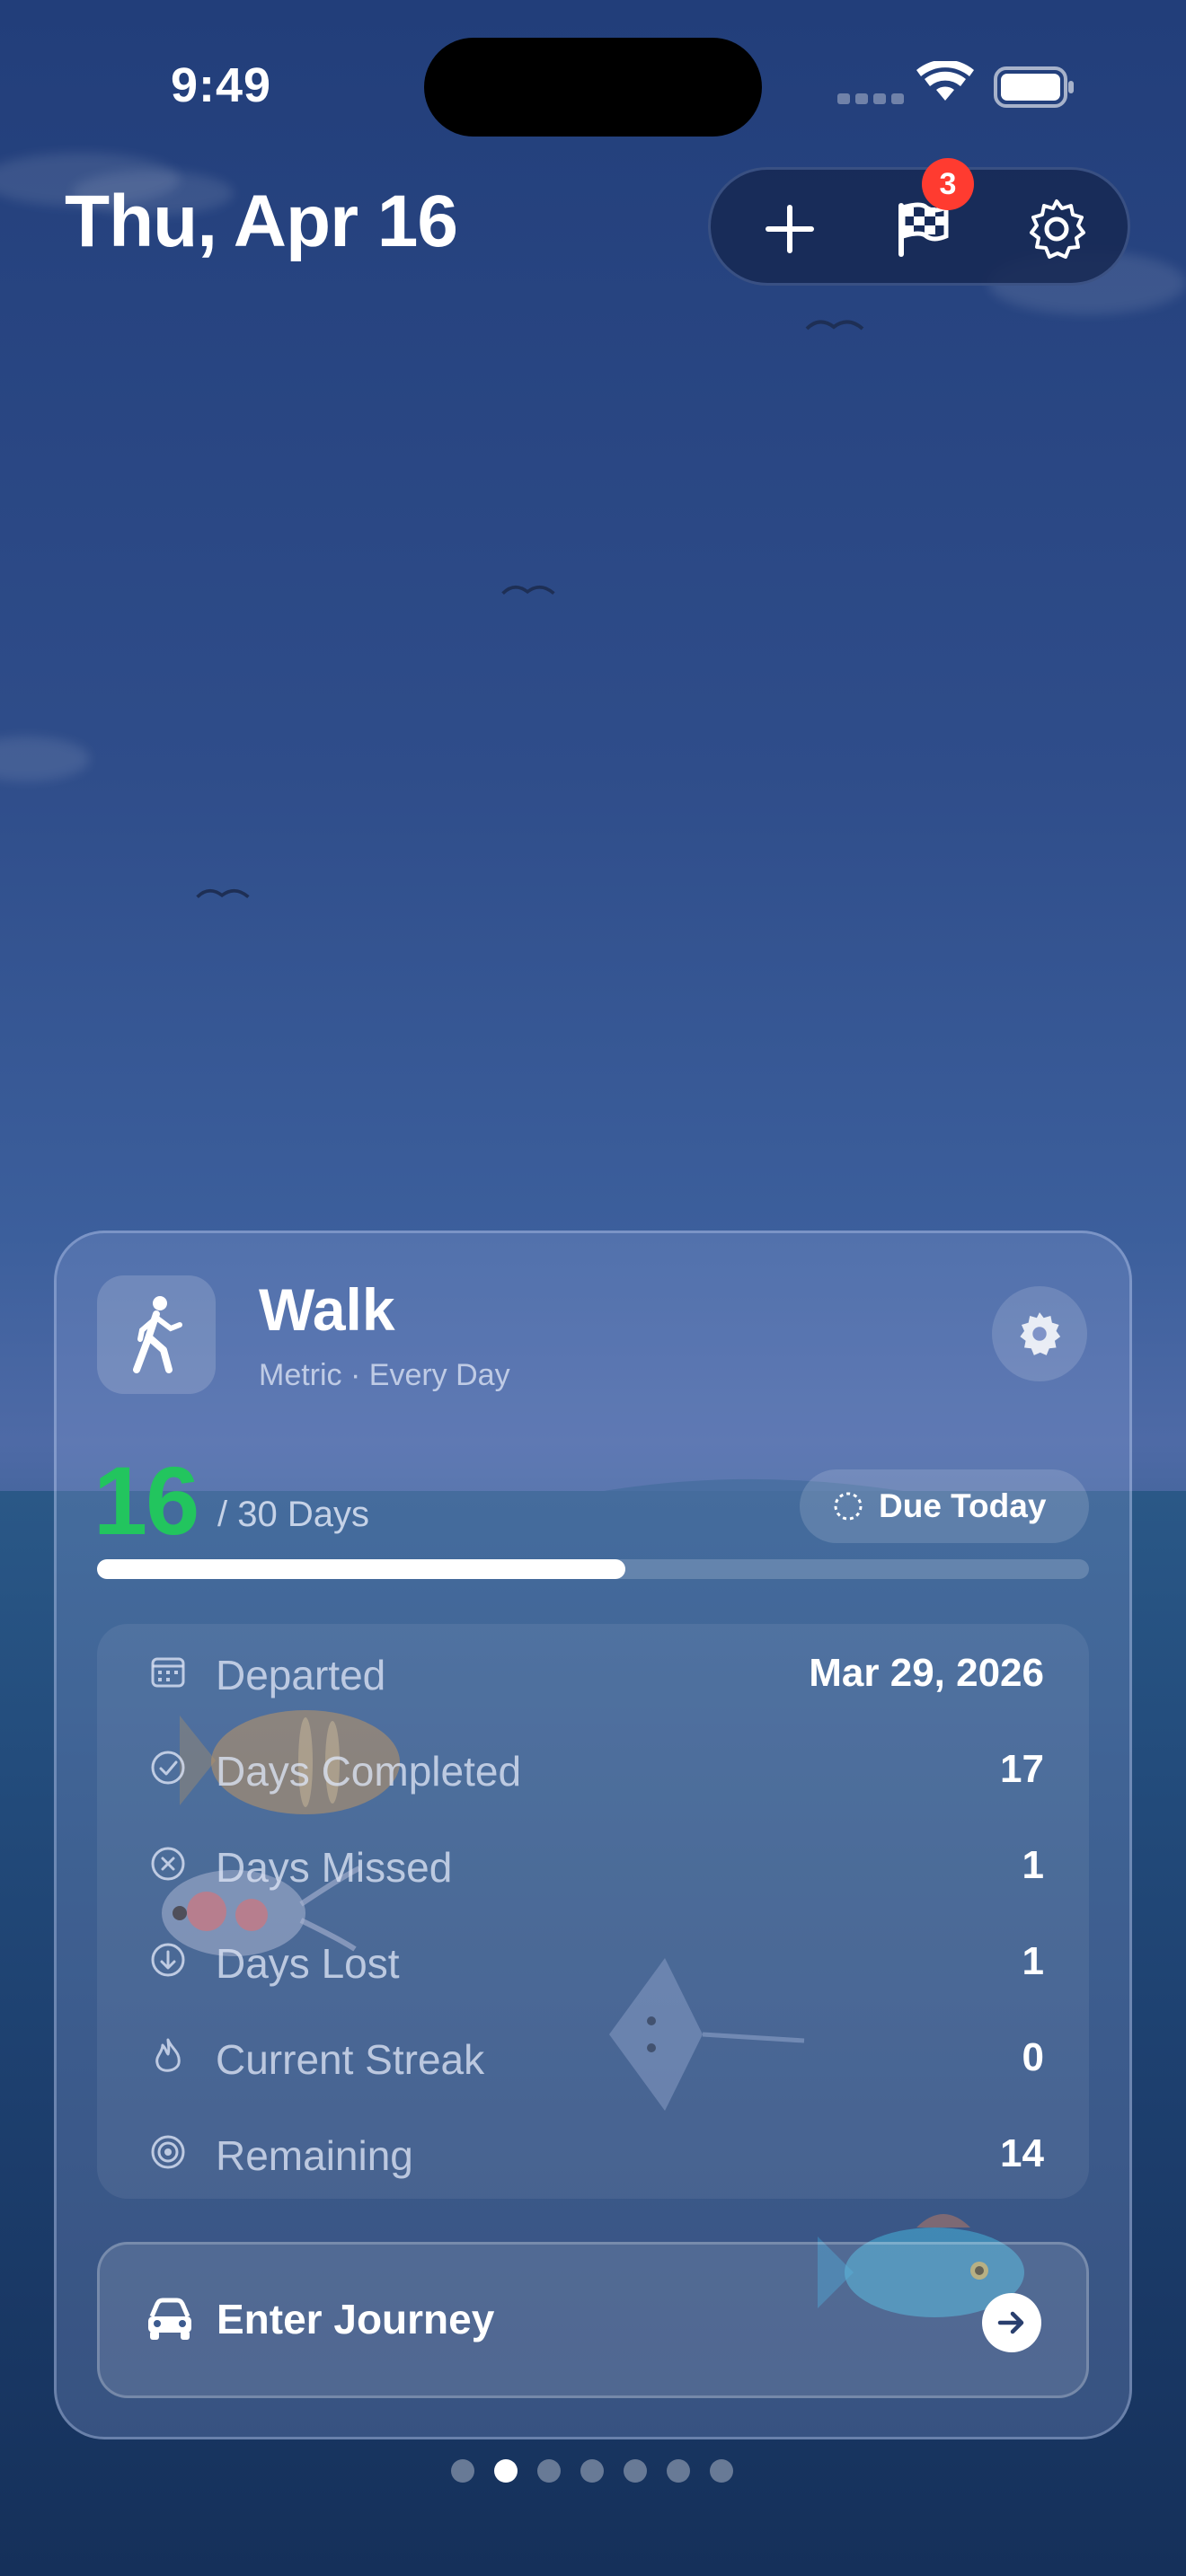 The width and height of the screenshot is (1186, 2576). I want to click on habit-subtitle: Metric · Every Day, so click(384, 1375).